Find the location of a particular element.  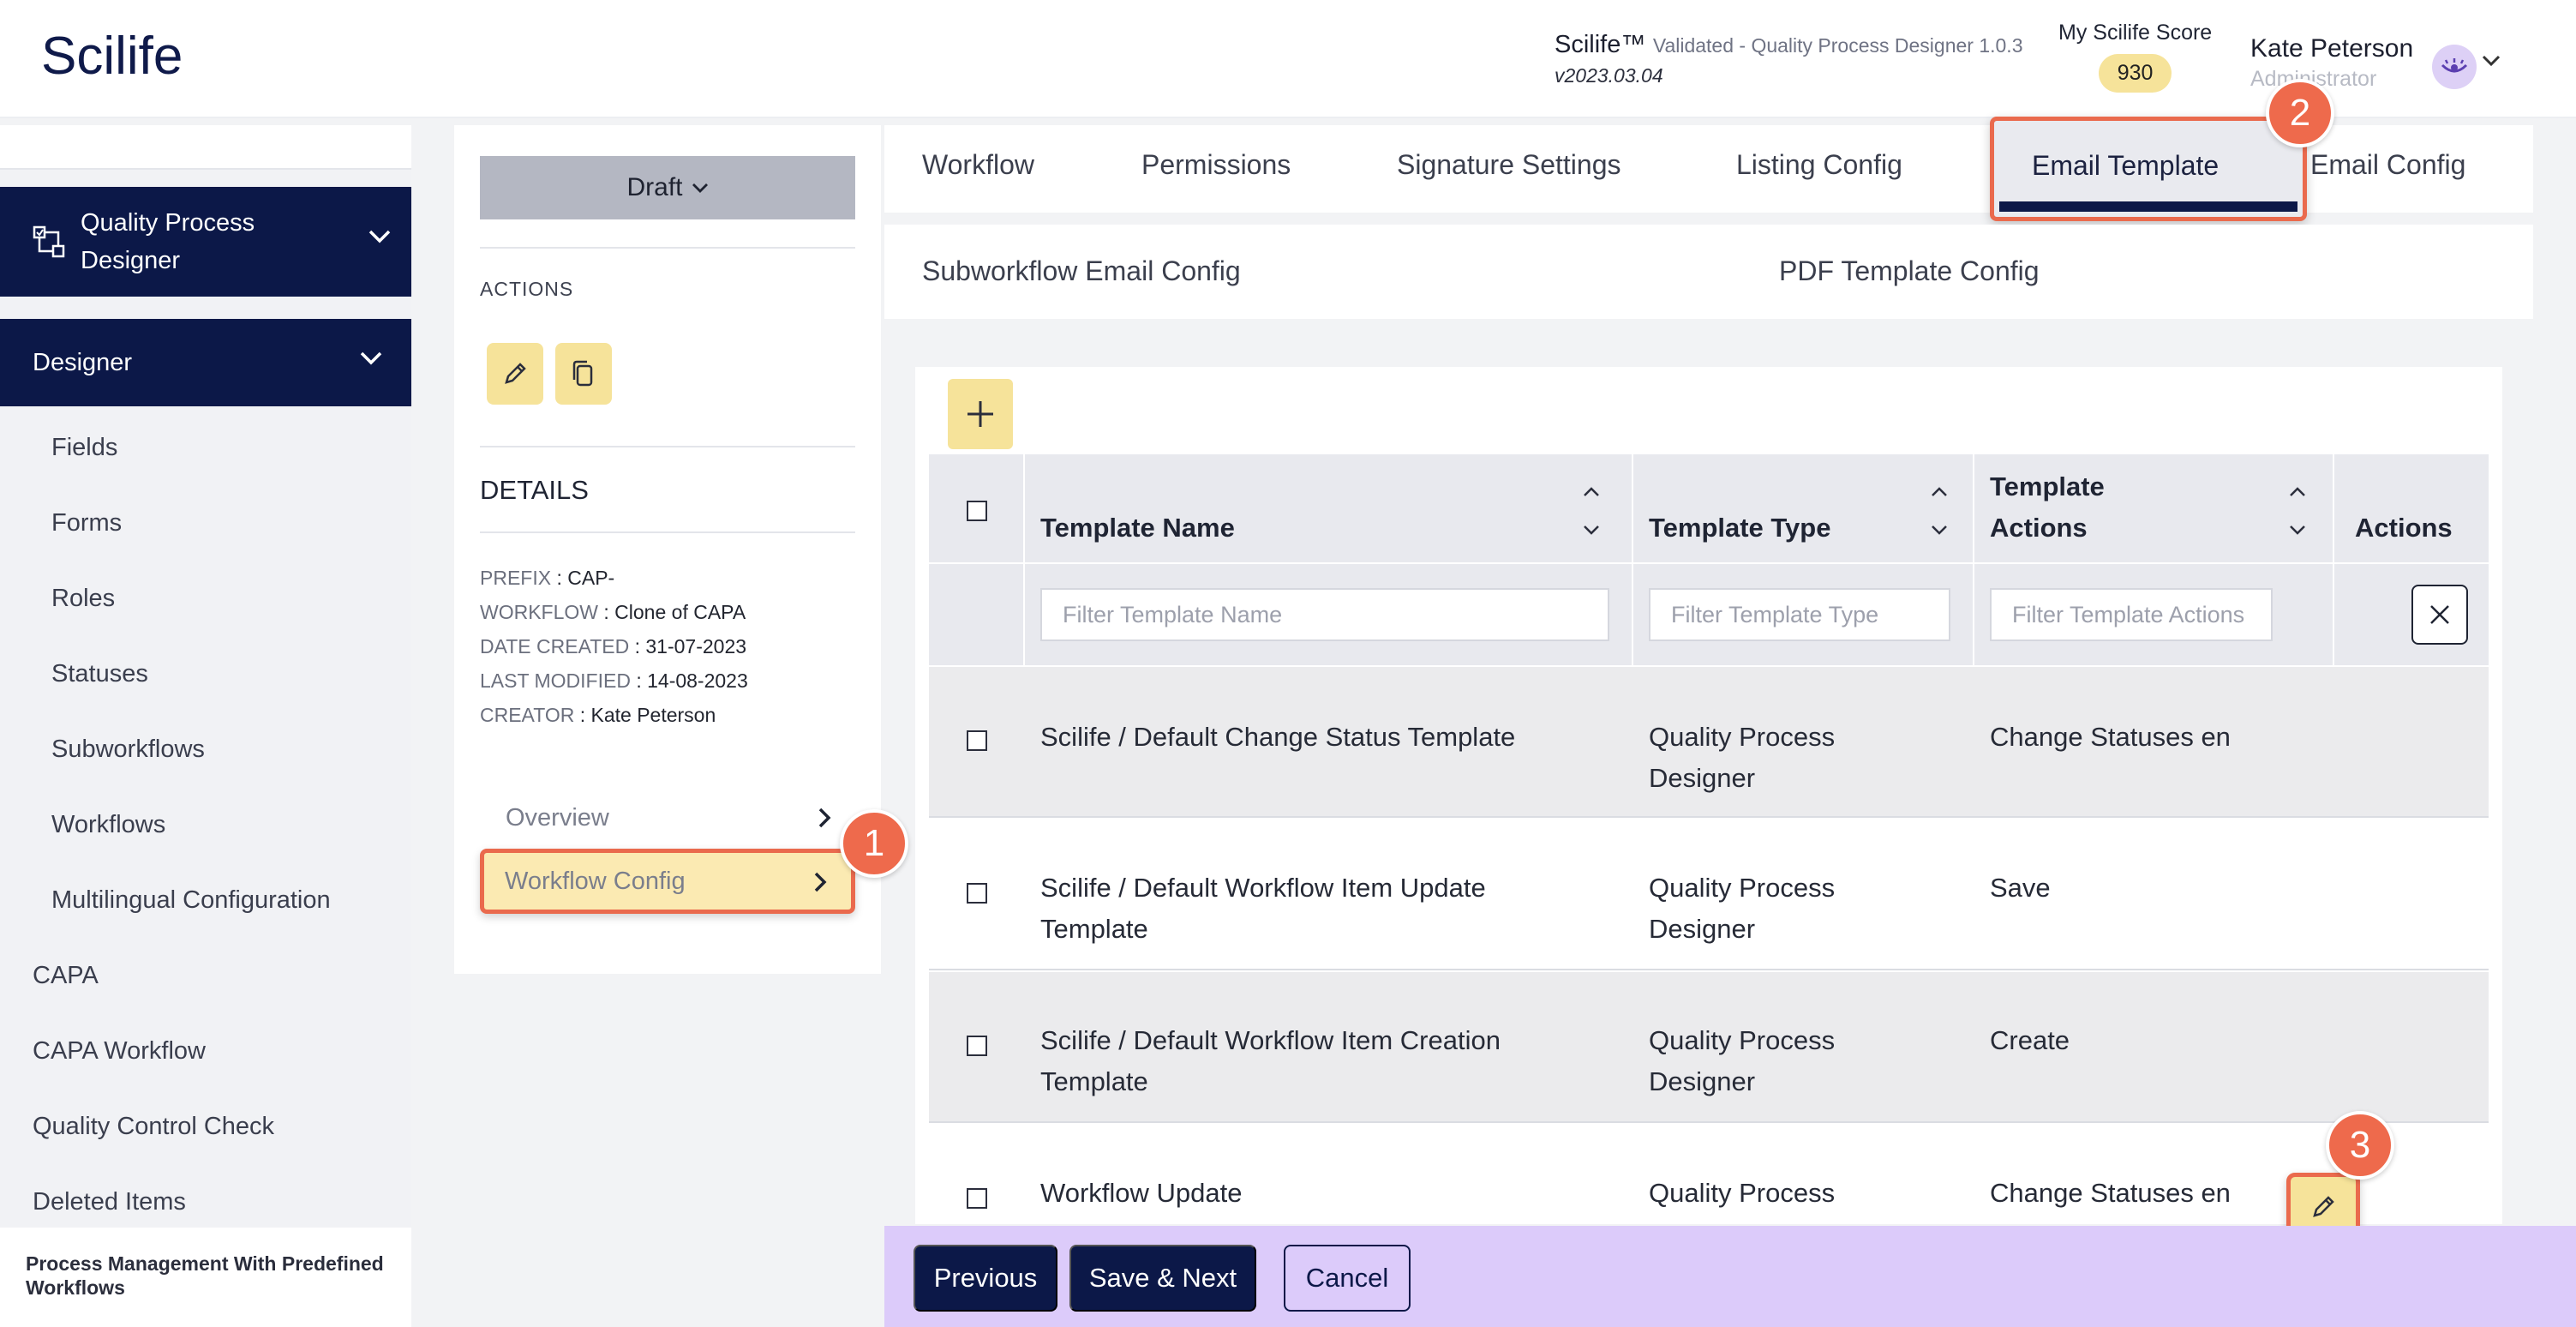

score-widget: My Scilife Score 930 is located at coordinates (2135, 57).